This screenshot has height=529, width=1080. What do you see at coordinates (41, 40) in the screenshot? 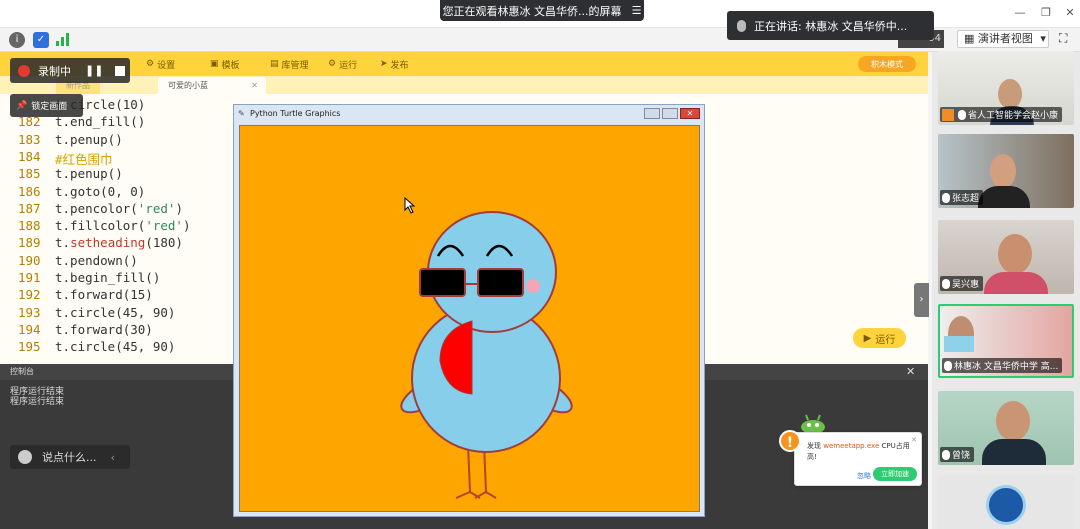
I see `shield-icon: ✓` at bounding box center [41, 40].